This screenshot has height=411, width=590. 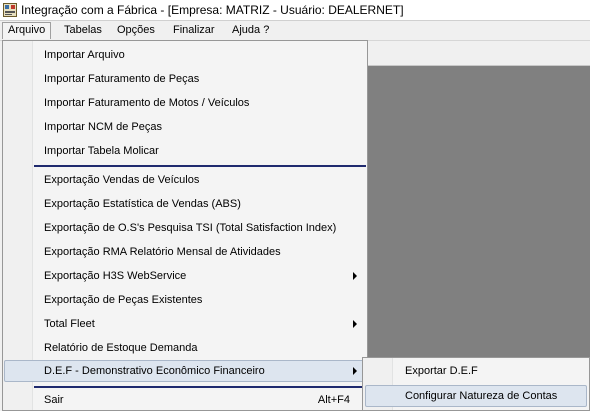 I want to click on submenu-item-exportar-def: Exportar D.E.F, so click(x=476, y=371).